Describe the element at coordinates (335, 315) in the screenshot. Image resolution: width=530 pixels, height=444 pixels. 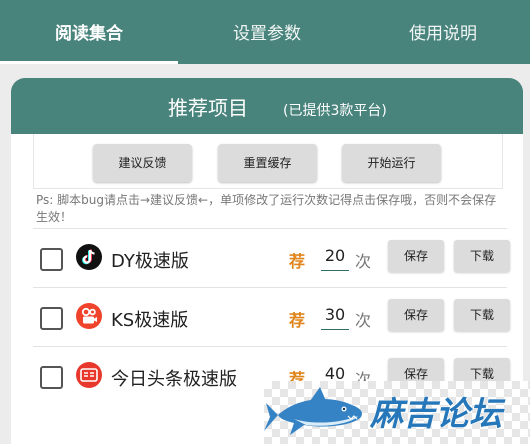
I see `run-count-input: 30` at that location.